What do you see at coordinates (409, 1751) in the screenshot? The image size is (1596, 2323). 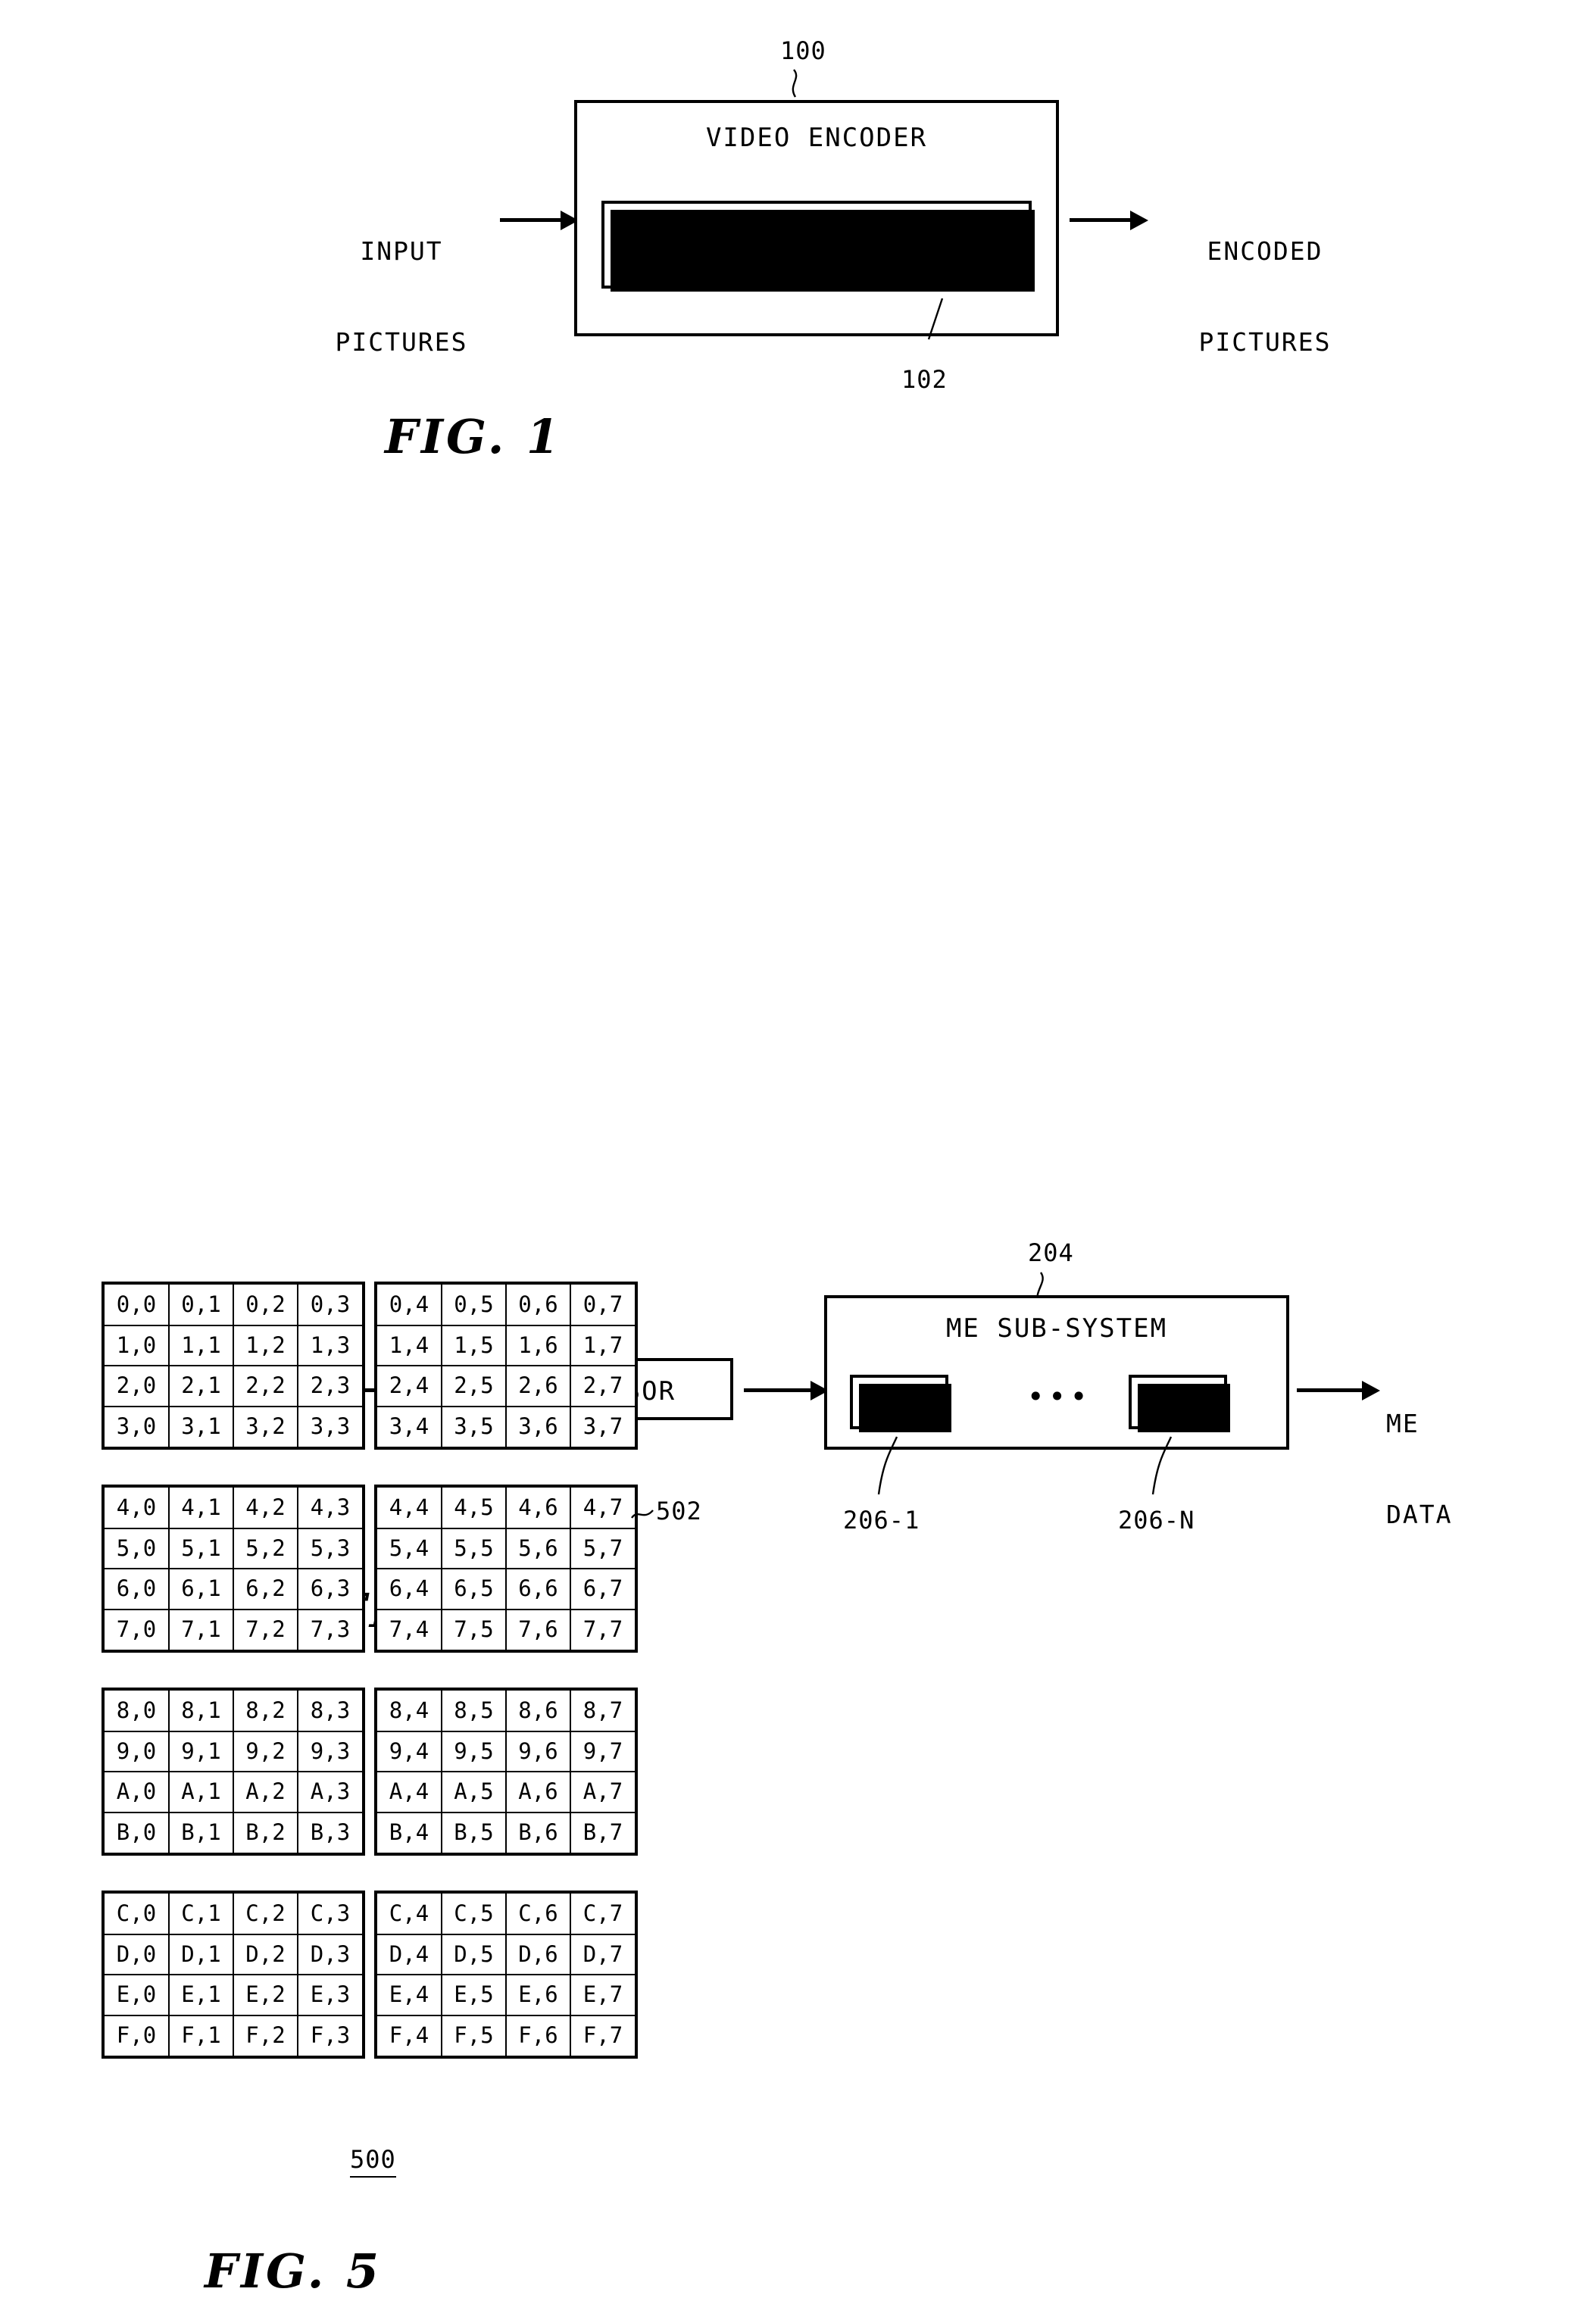 I see `fig5-cell: 9,4` at bounding box center [409, 1751].